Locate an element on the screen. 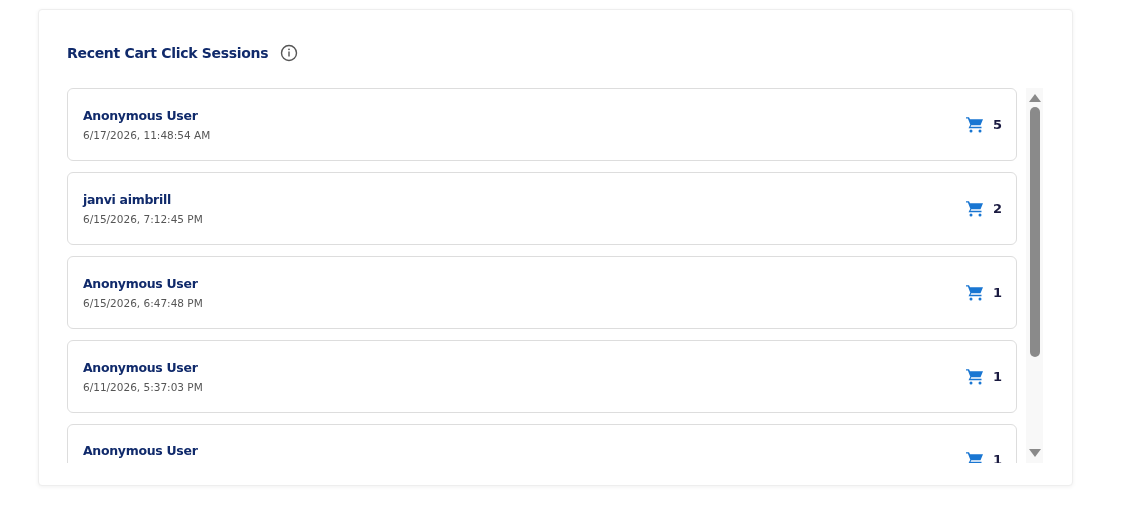  user-name: janvi aimbrill is located at coordinates (127, 199).